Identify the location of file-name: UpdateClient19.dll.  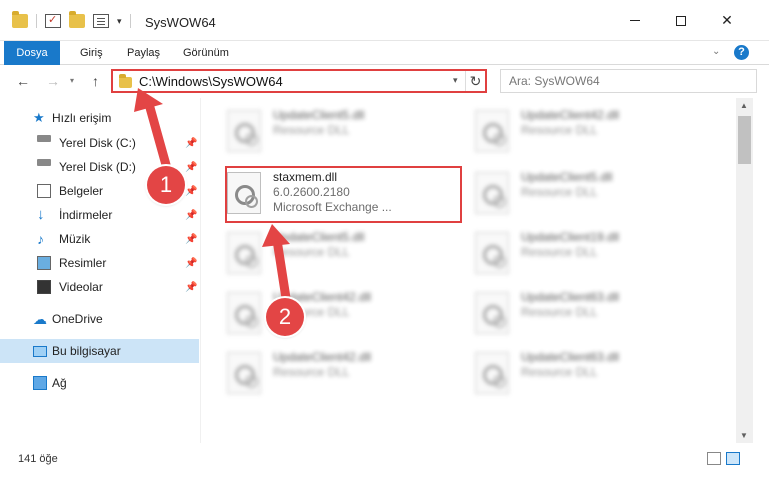
(570, 237).